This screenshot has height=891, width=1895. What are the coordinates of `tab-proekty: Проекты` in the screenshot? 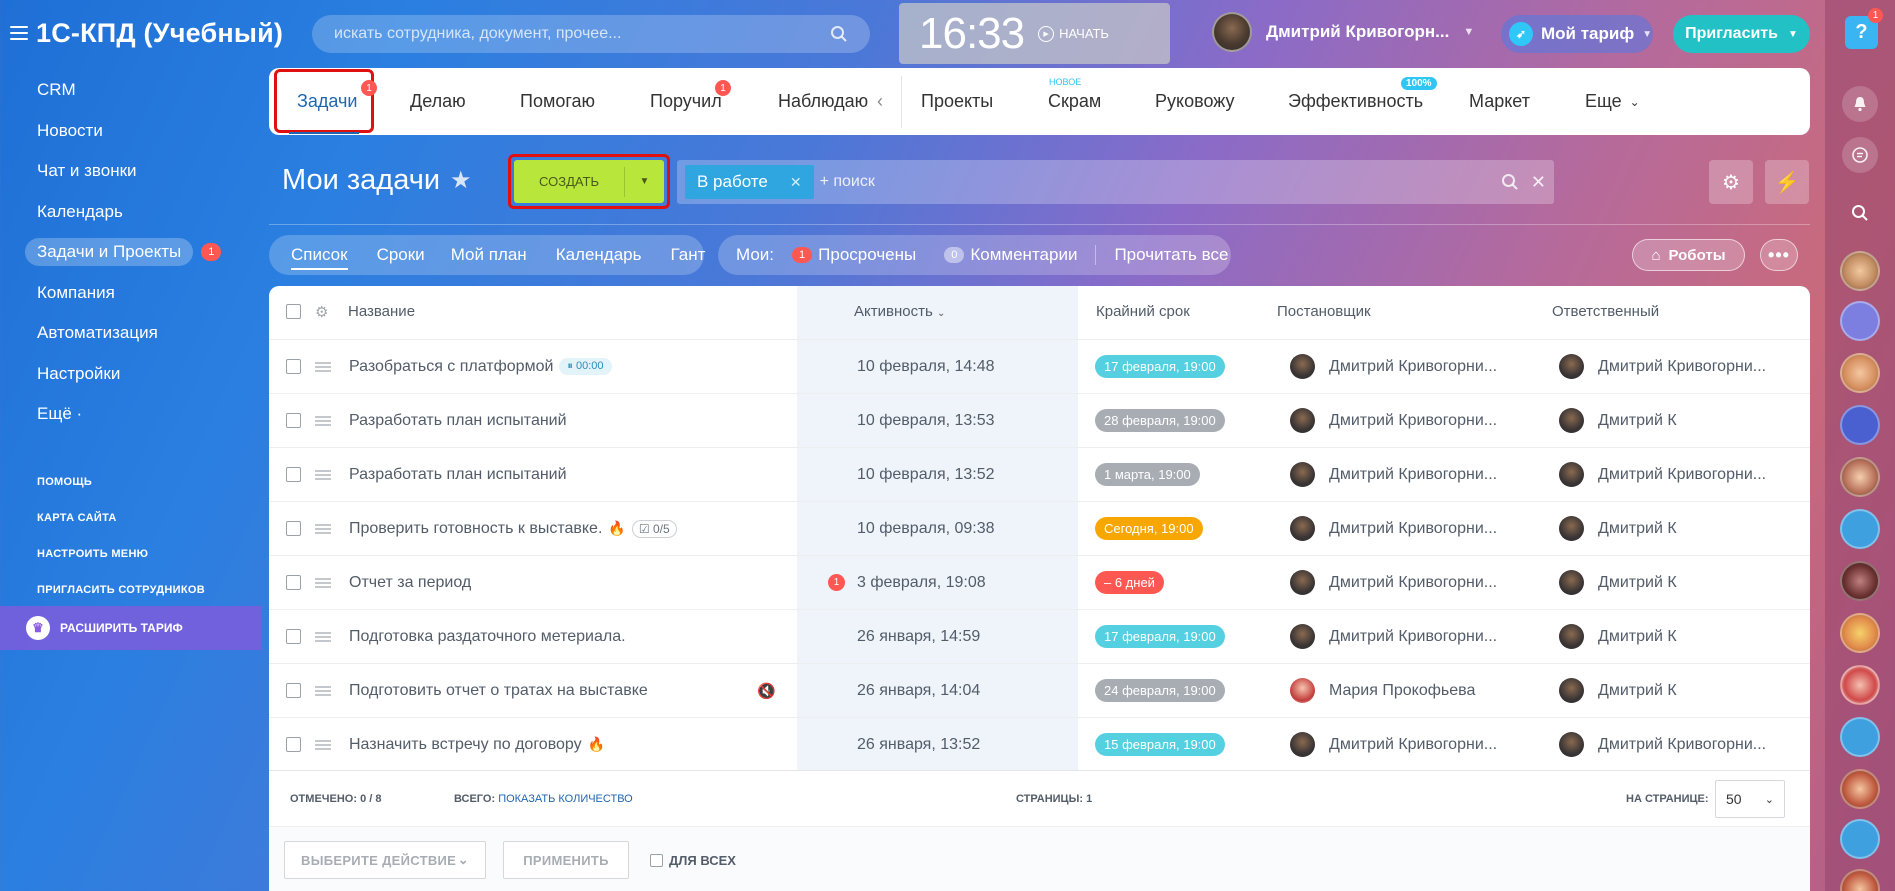 It's located at (957, 101).